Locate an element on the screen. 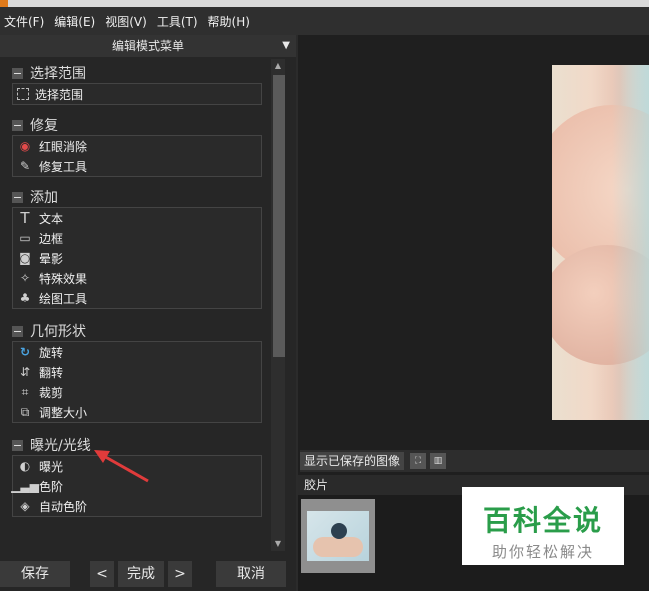 The height and width of the screenshot is (591, 649). vignette-icon: ◙ is located at coordinates (25, 258).